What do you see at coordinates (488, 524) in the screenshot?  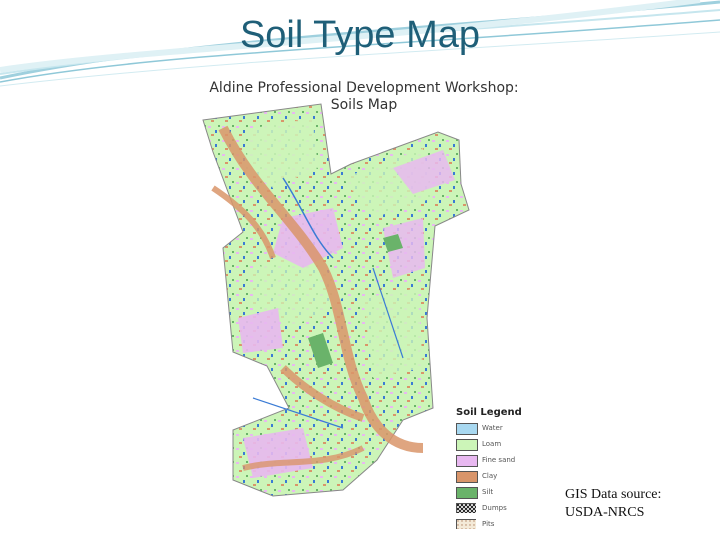 I see `legend-label: Pits` at bounding box center [488, 524].